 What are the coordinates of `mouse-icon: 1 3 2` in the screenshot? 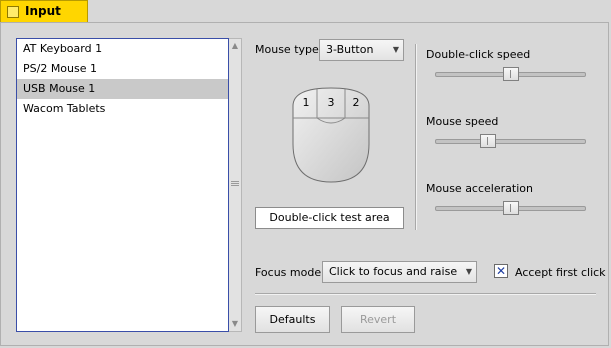 It's located at (331, 135).